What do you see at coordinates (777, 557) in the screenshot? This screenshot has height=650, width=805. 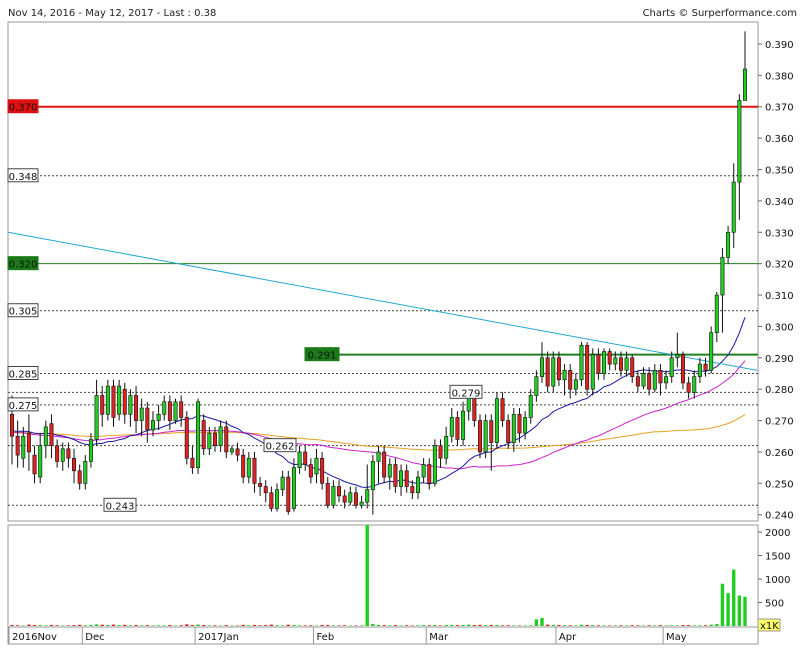 I see `volume-tick-label: 1500` at bounding box center [777, 557].